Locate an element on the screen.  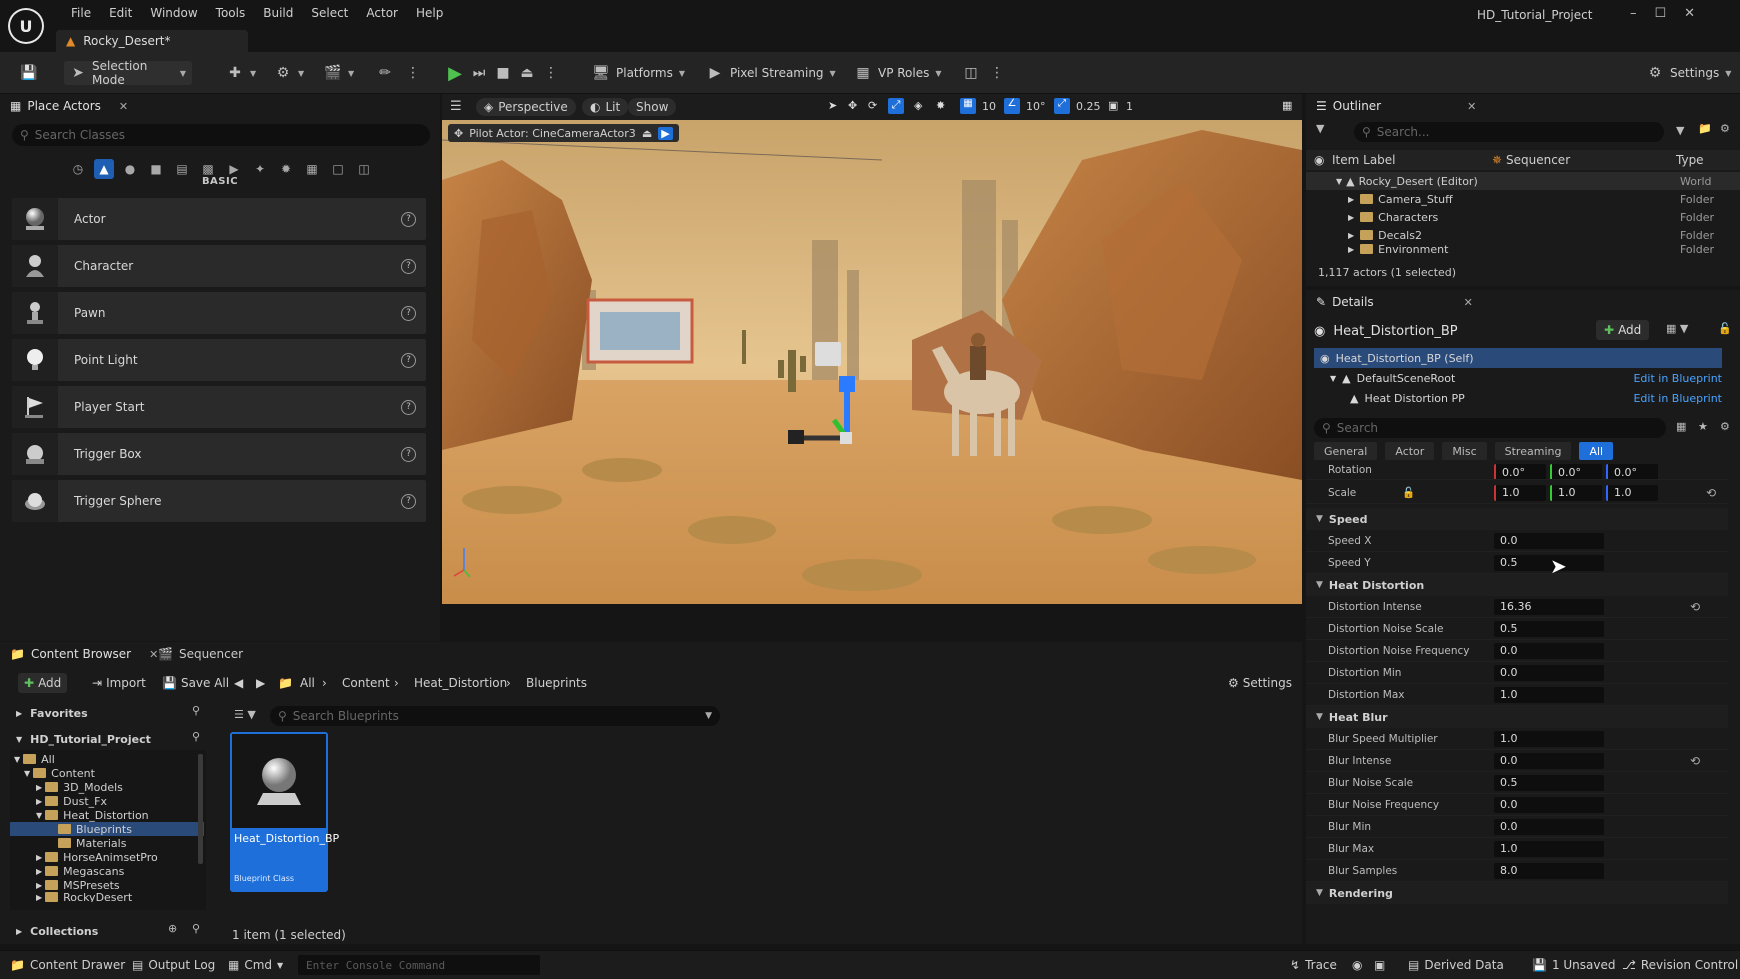
col-item-label: Item Label is located at coordinates (1364, 160).